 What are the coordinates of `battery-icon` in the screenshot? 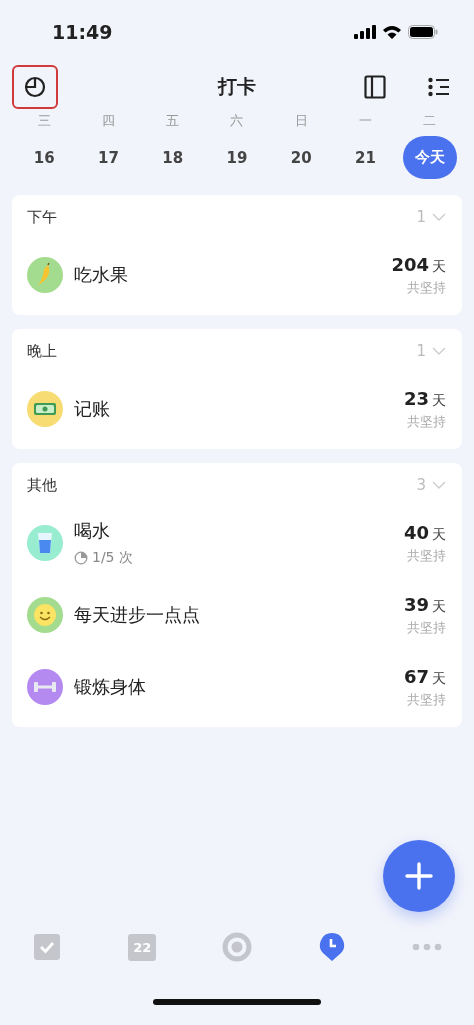 It's located at (423, 32).